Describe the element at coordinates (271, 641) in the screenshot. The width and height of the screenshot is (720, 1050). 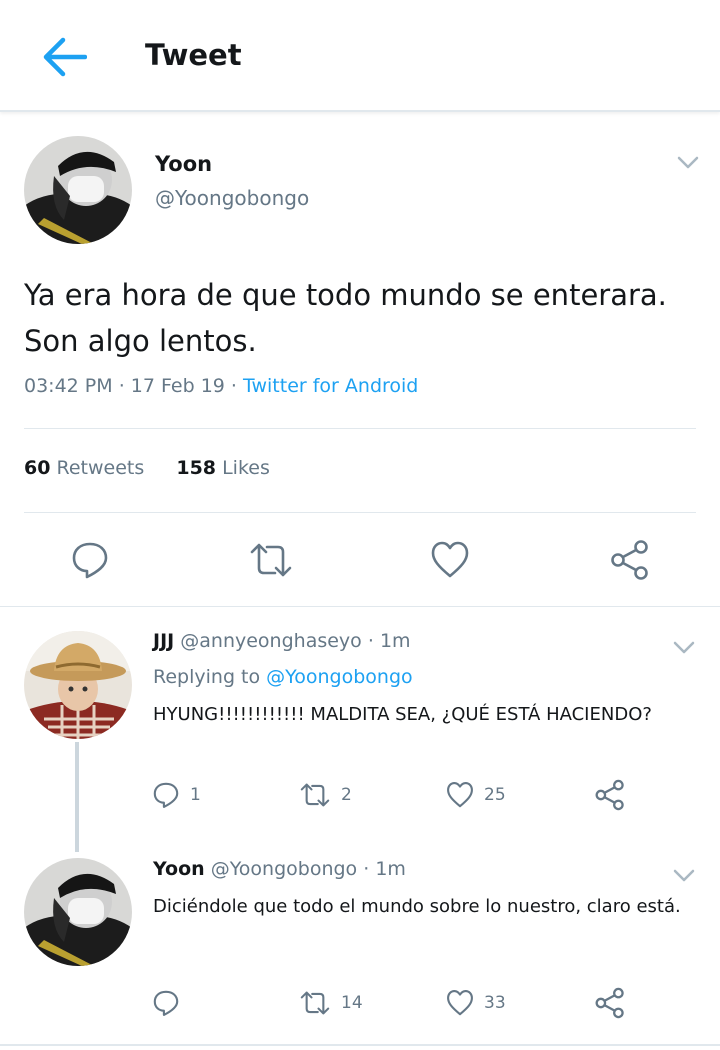
I see `reply-author-handle: @annyeonghaseyo` at that location.